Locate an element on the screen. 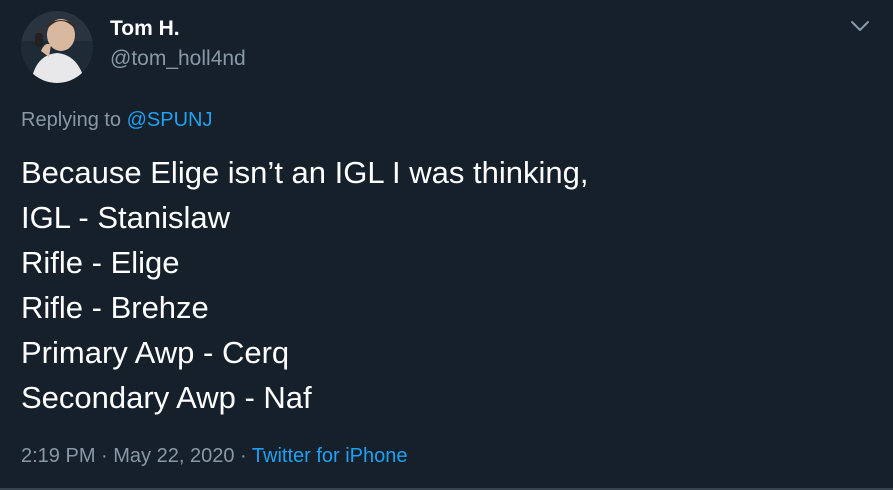 Image resolution: width=893 pixels, height=490 pixels. tweet-line: Secondary Awp - Naf is located at coordinates (166, 397).